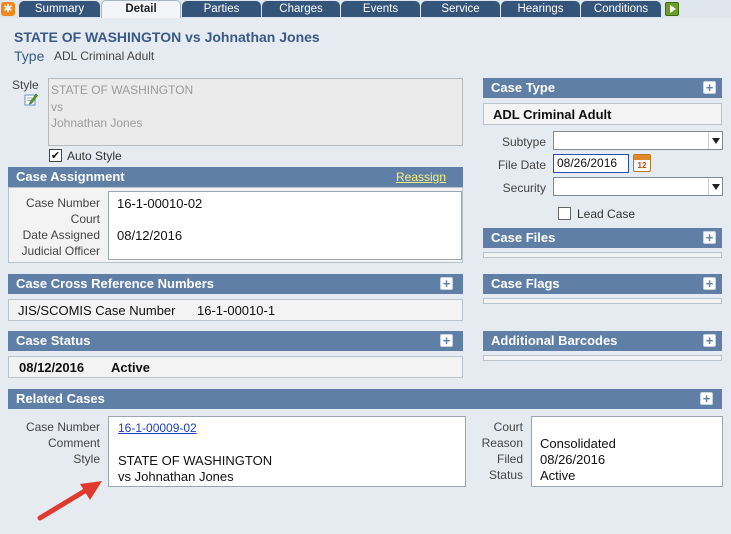 Image resolution: width=731 pixels, height=534 pixels. Describe the element at coordinates (715, 186) in the screenshot. I see `security-dropdown-icon` at that location.